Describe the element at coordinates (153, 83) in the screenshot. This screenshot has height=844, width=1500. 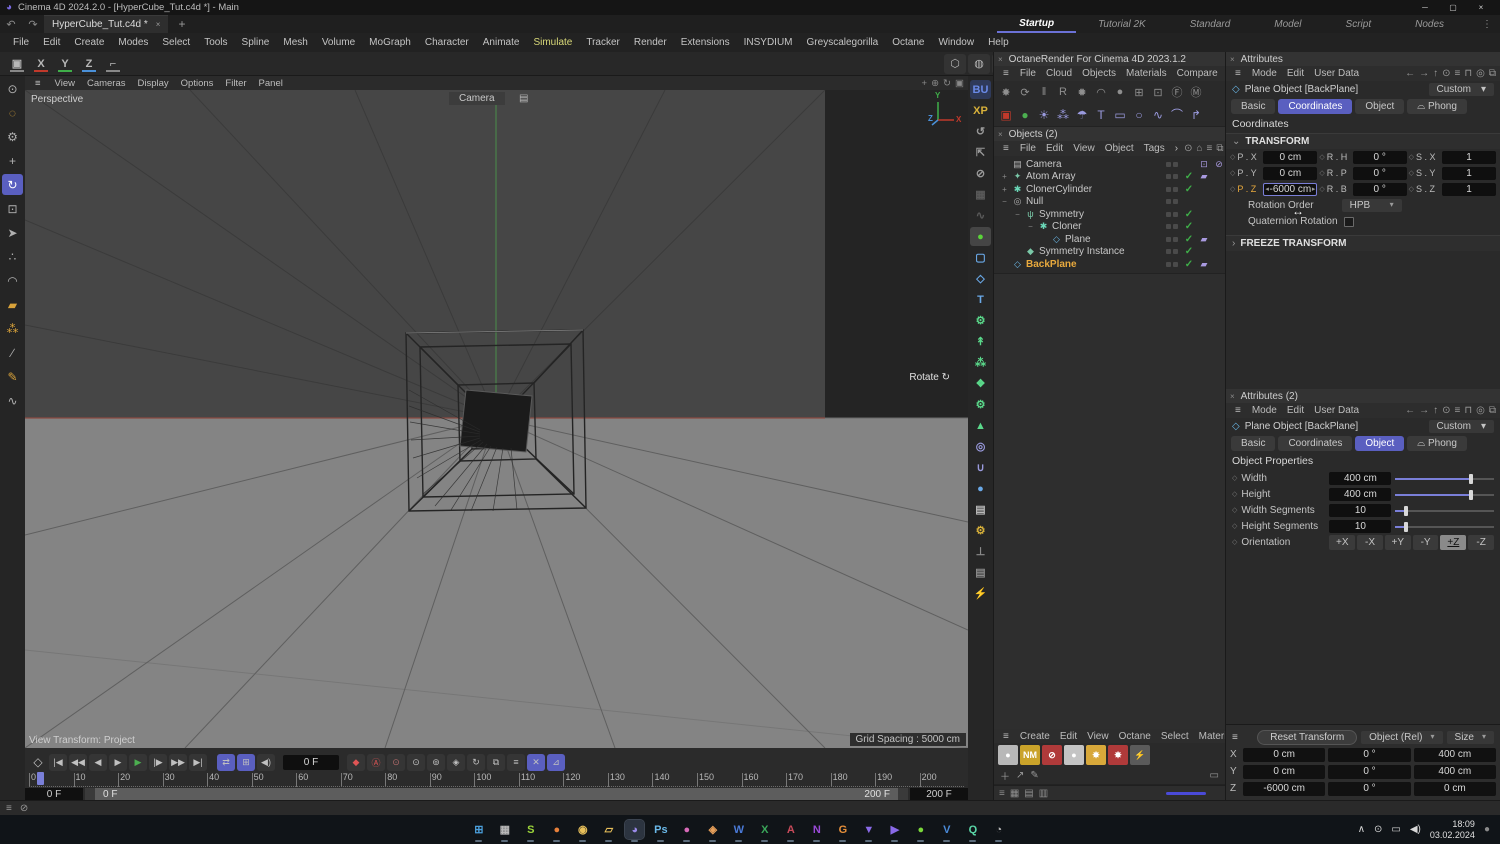
I see `viewport-menu-item: Display` at that location.